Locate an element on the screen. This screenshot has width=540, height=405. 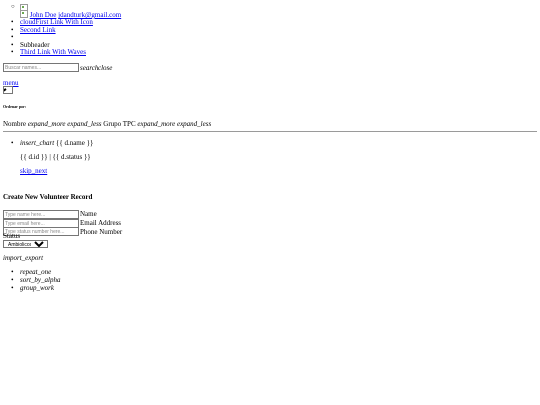
close-icon: close is located at coordinates (105, 68).